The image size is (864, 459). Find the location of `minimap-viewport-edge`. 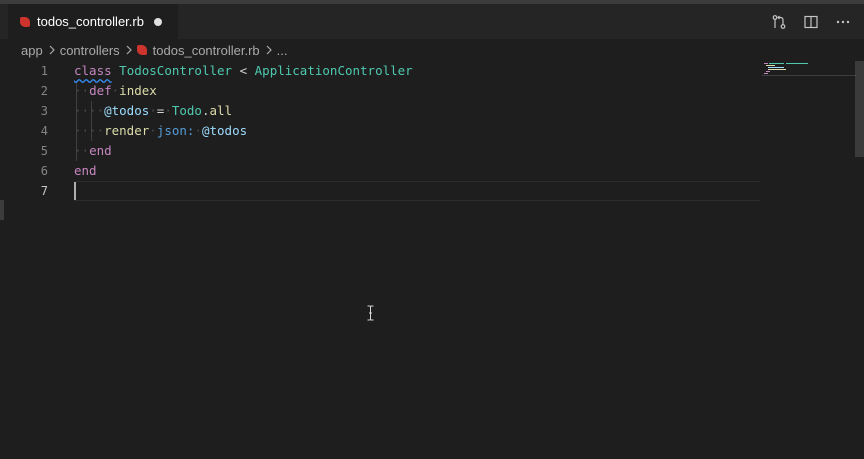

minimap-viewport-edge is located at coordinates (809, 75).